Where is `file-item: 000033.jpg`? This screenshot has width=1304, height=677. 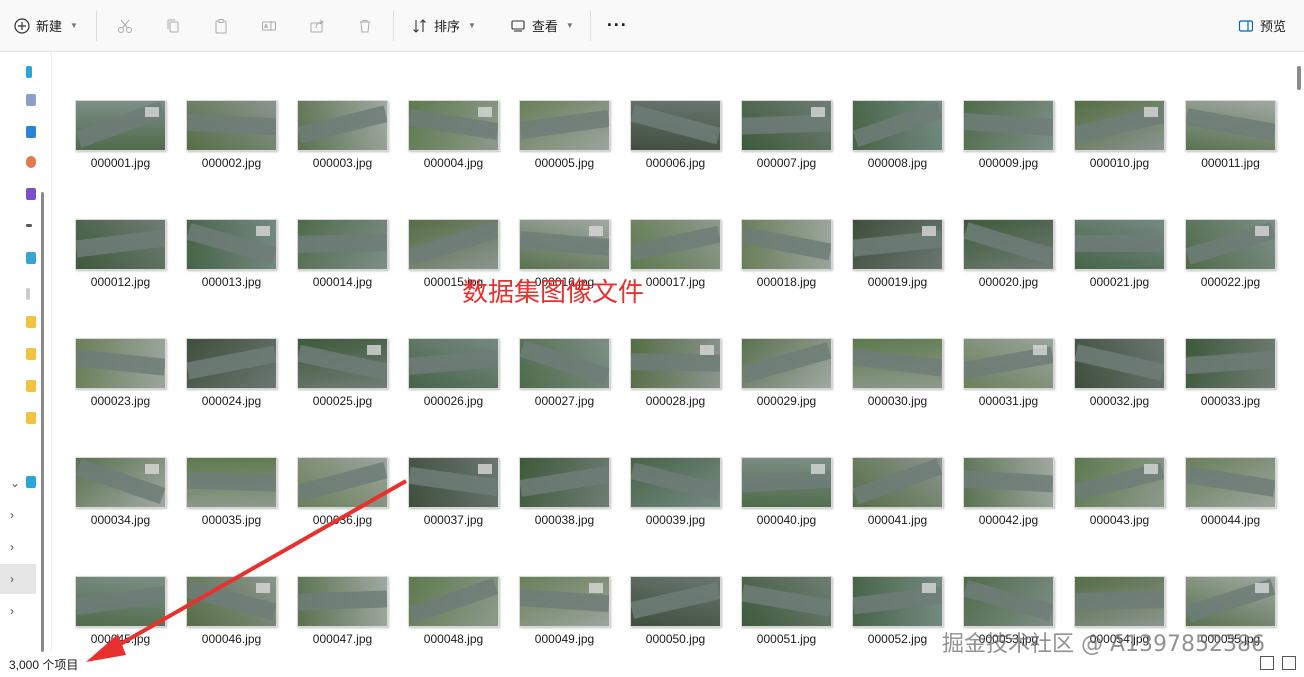
file-item: 000033.jpg is located at coordinates (1230, 373).